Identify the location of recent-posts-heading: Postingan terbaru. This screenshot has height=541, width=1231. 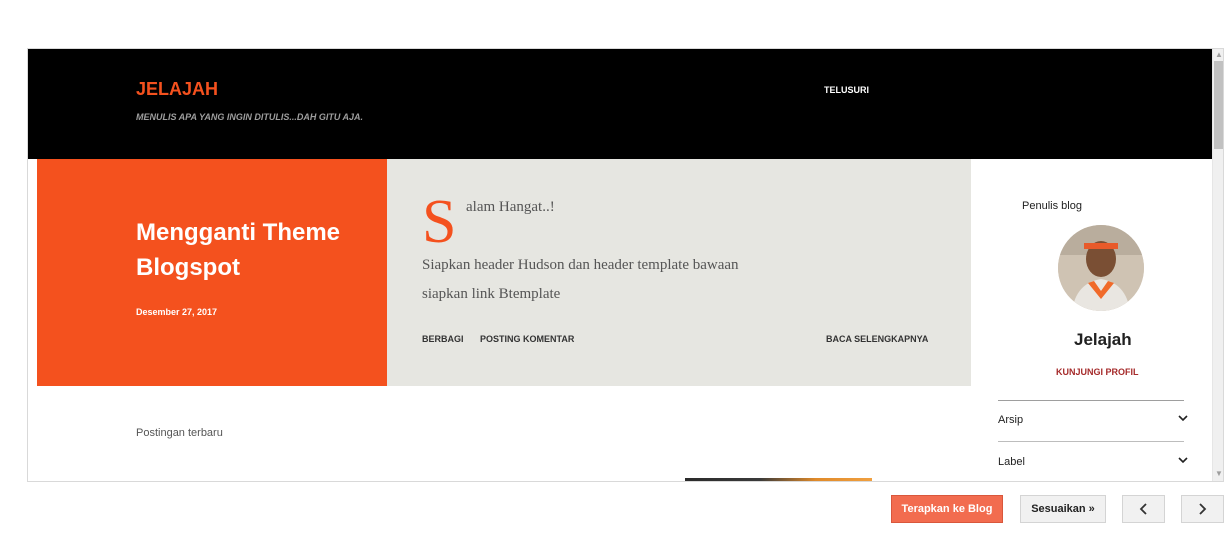
(179, 433).